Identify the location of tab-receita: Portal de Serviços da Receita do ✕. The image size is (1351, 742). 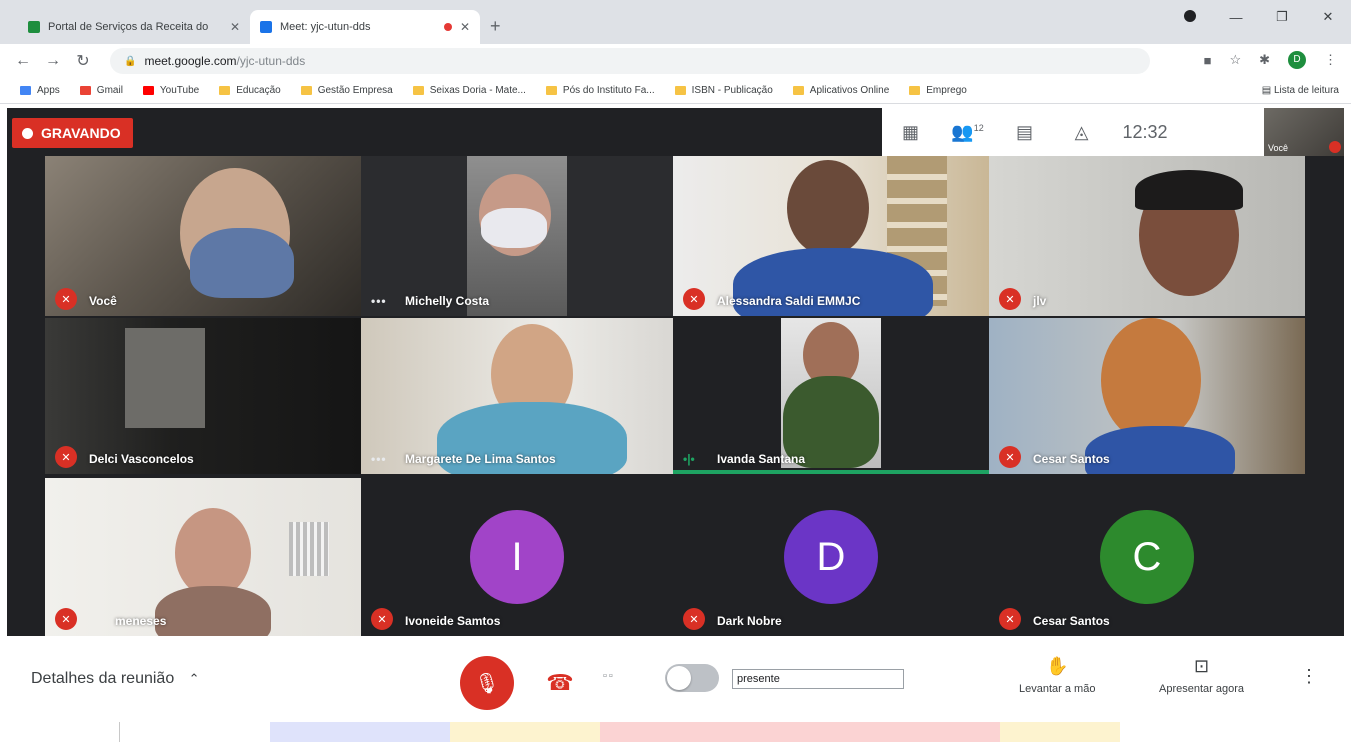
(134, 27).